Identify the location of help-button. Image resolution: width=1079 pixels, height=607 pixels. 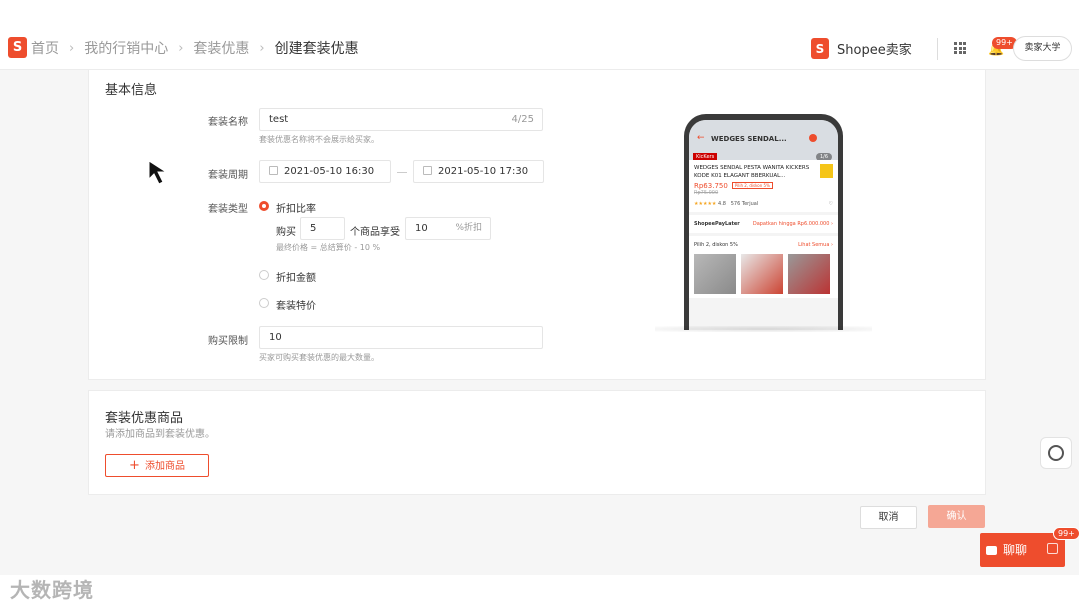
(1056, 453).